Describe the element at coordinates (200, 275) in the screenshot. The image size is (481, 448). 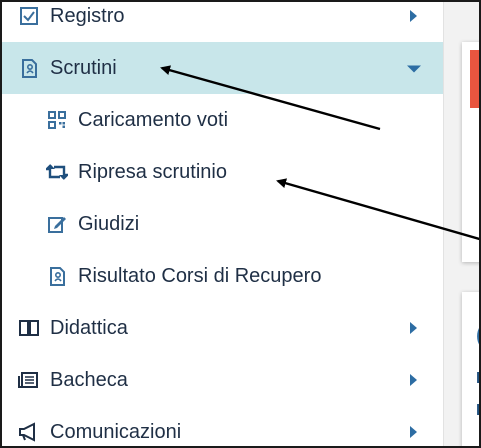
I see `sidebar-item-label: Risultato Corsi di Recupero` at that location.